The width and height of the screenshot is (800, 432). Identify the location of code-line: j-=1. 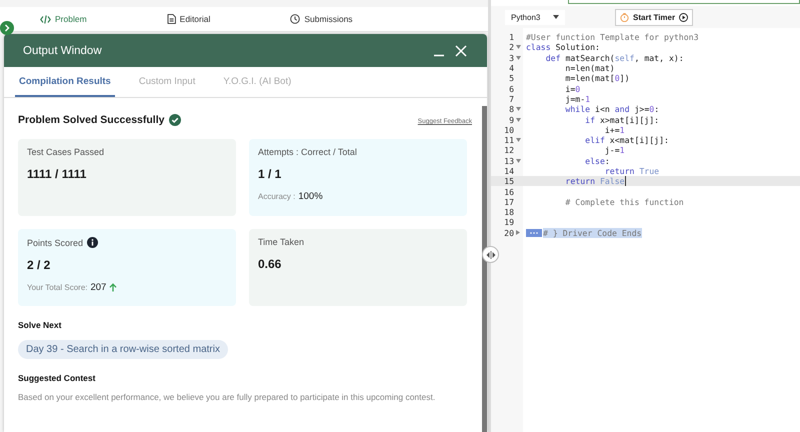
(614, 150).